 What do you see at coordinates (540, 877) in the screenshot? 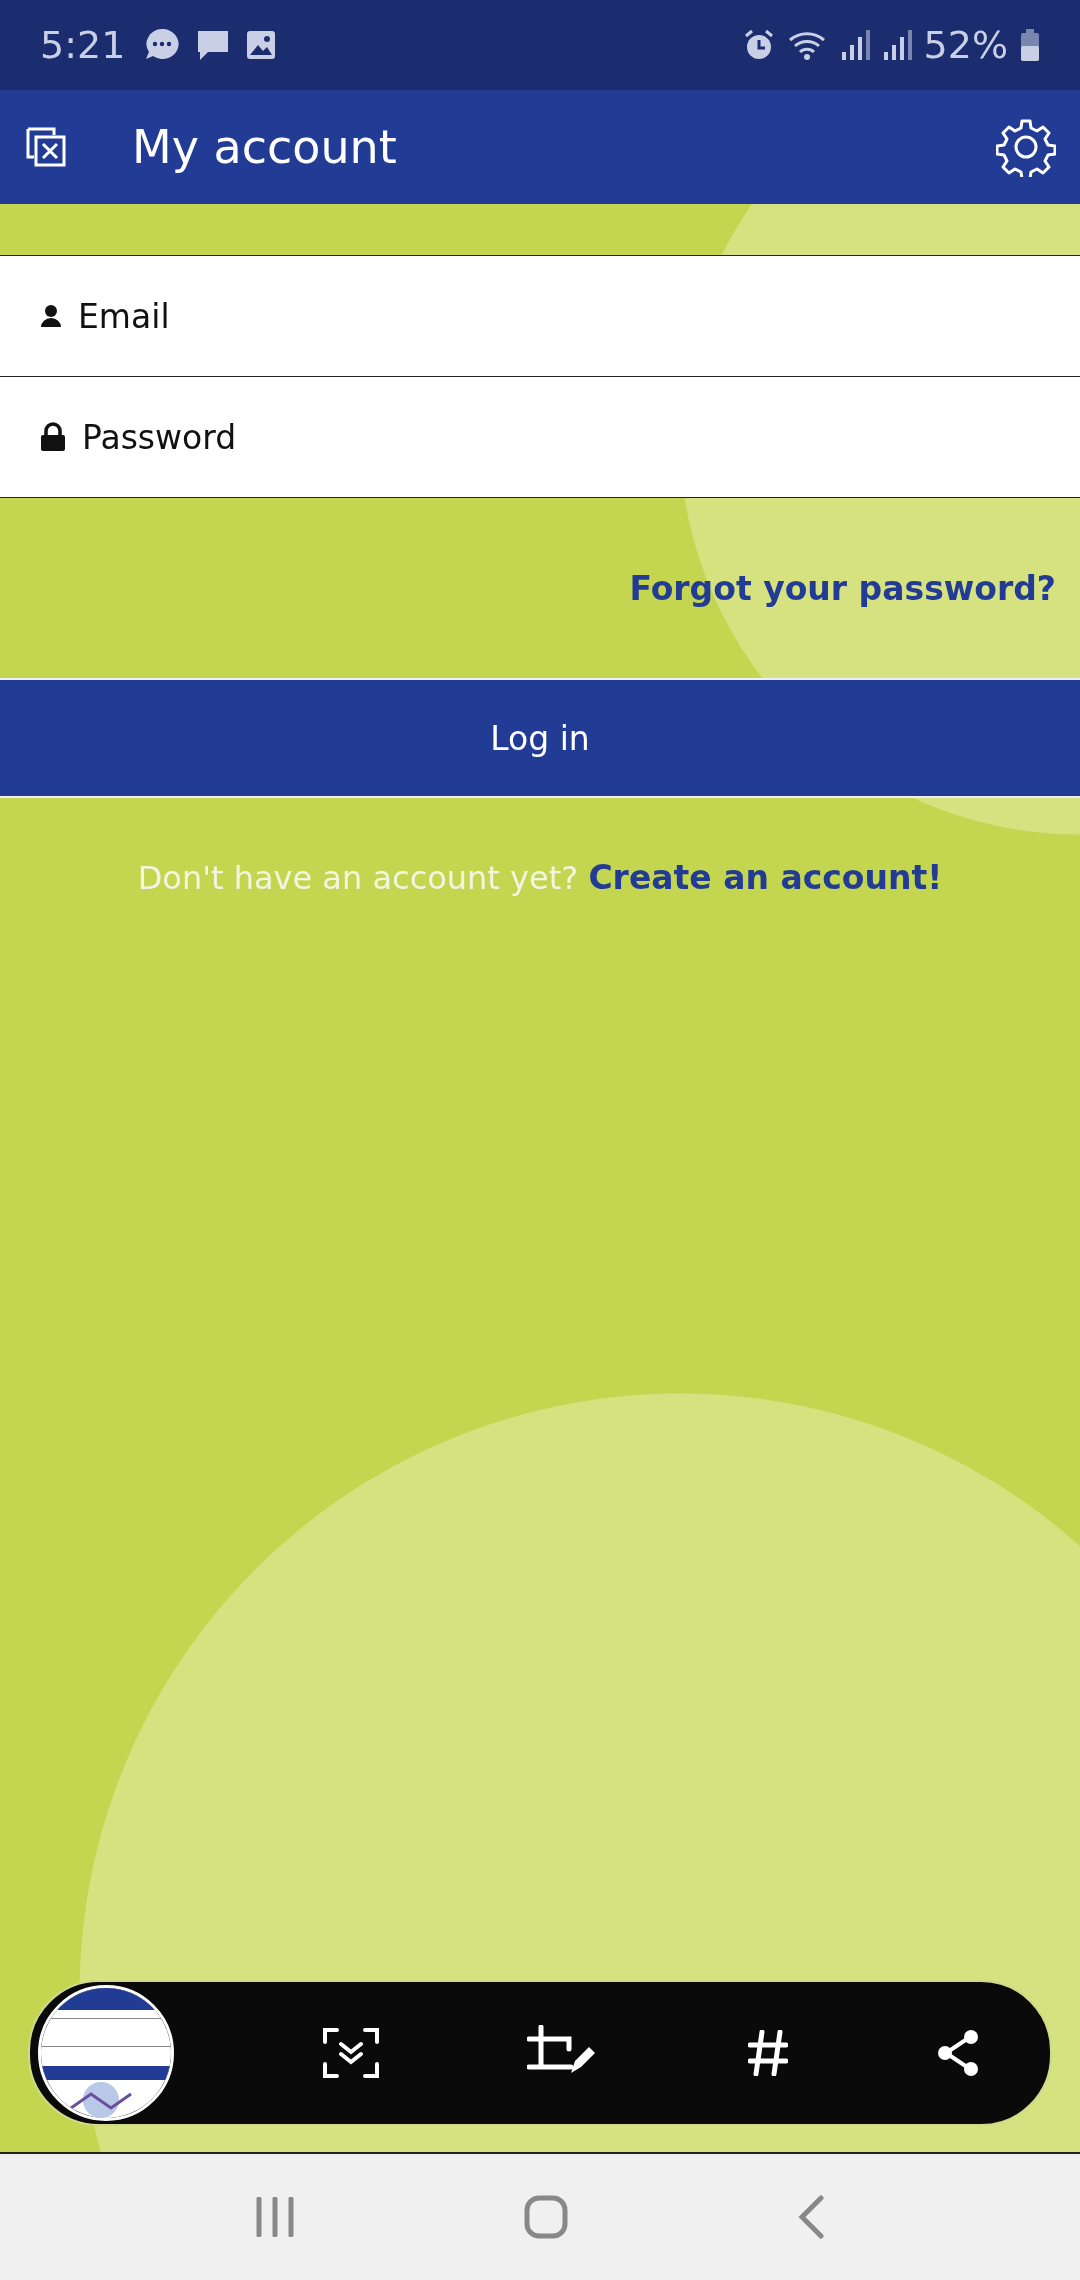
I see `signup-prompt: Don't have an account yet? Create an account!` at bounding box center [540, 877].